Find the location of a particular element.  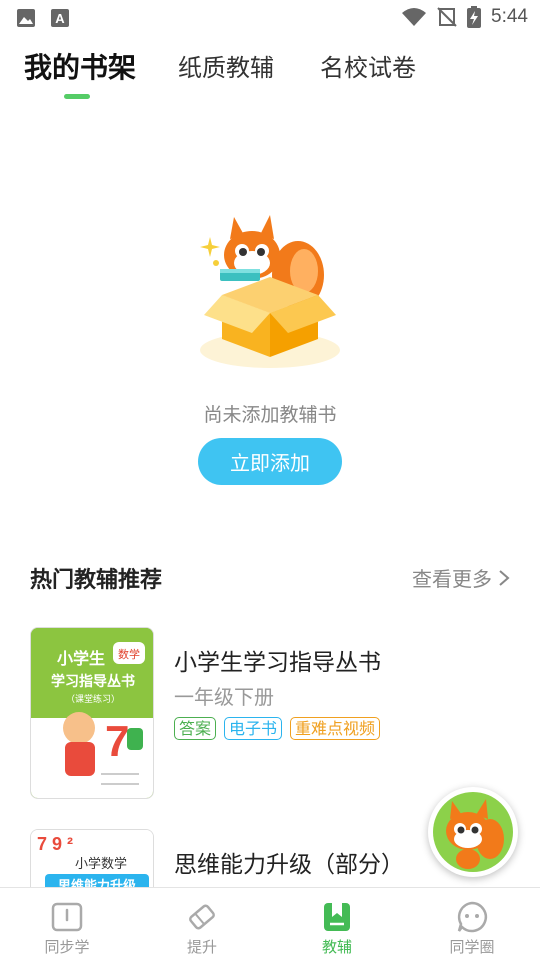

no-signal-icon is located at coordinates (447, 17).